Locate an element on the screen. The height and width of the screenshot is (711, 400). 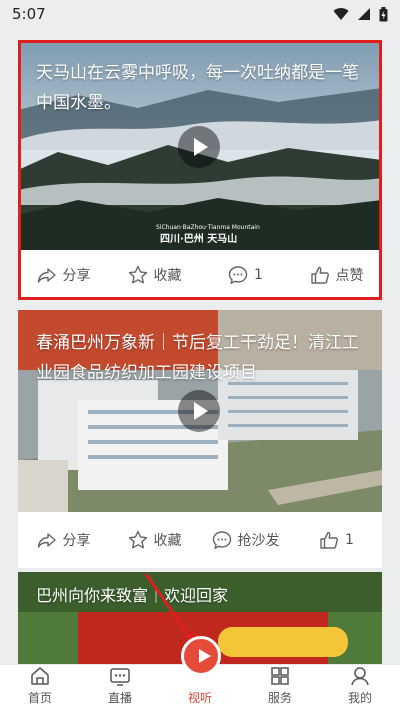
live-icon is located at coordinates (120, 677).